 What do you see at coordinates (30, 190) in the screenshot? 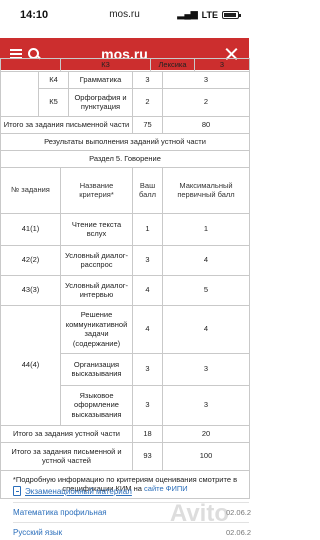
I see `header-task-no: № задания` at bounding box center [30, 190].